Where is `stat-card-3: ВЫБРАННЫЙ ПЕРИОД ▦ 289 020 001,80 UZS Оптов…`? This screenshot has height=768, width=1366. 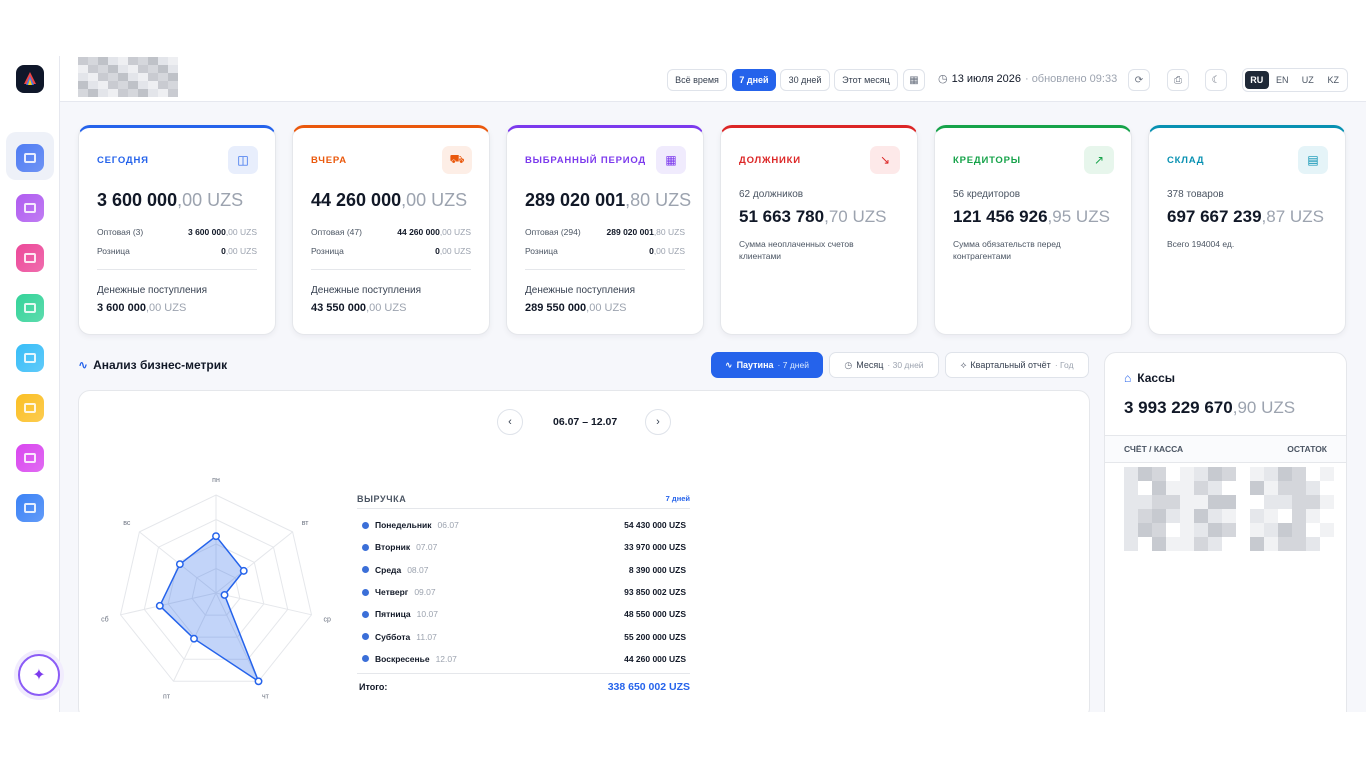
stat-card-3: ВЫБРАННЫЙ ПЕРИОД ▦ 289 020 001,80 UZS Оптов… is located at coordinates (605, 230).